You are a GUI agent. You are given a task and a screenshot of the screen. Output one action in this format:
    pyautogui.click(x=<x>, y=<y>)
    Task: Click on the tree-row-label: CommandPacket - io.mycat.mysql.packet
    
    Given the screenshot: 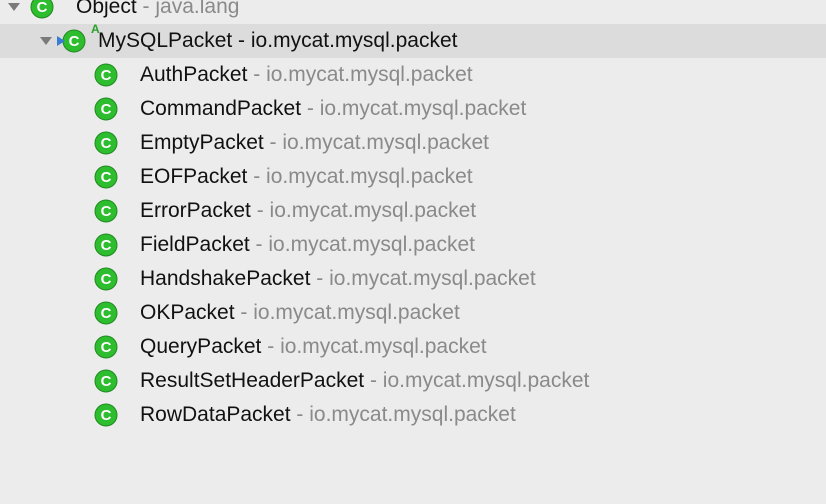 What is the action you would take?
    pyautogui.click(x=333, y=109)
    